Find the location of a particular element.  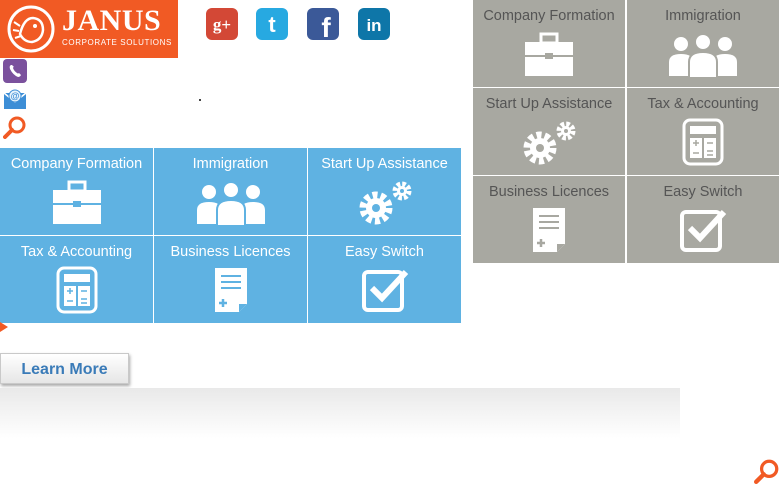

facebook-glyph: f is located at coordinates (326, 27).